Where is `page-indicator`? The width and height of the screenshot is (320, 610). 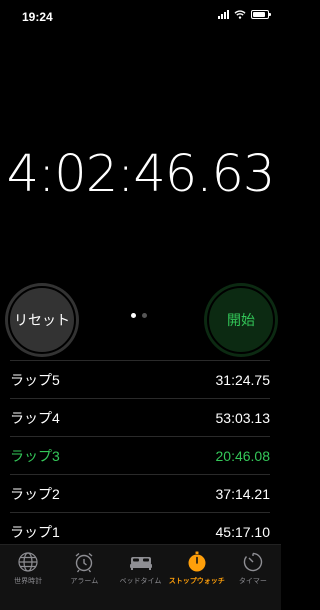
page-indicator is located at coordinates (139, 315).